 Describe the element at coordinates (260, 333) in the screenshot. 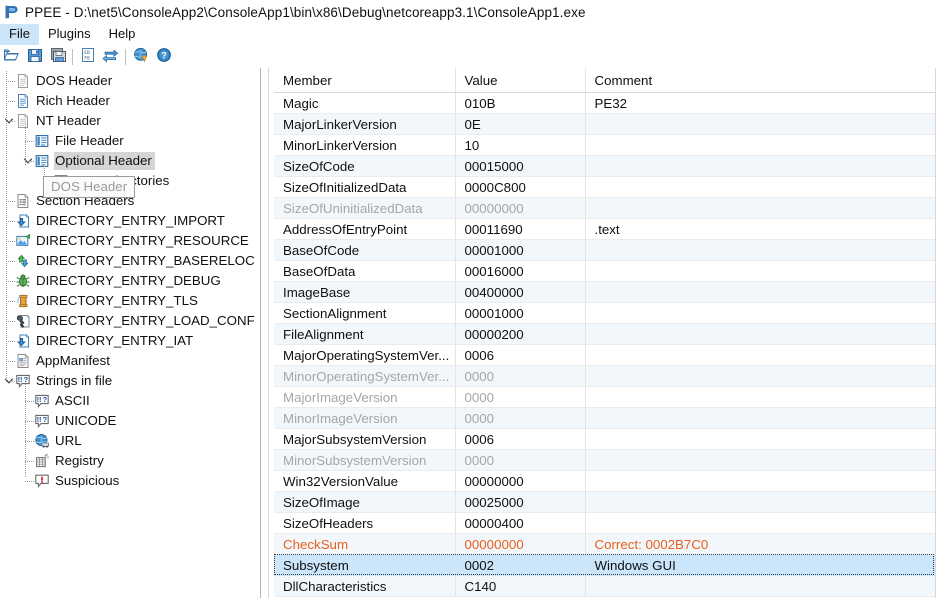

I see `splitter-line-left` at that location.